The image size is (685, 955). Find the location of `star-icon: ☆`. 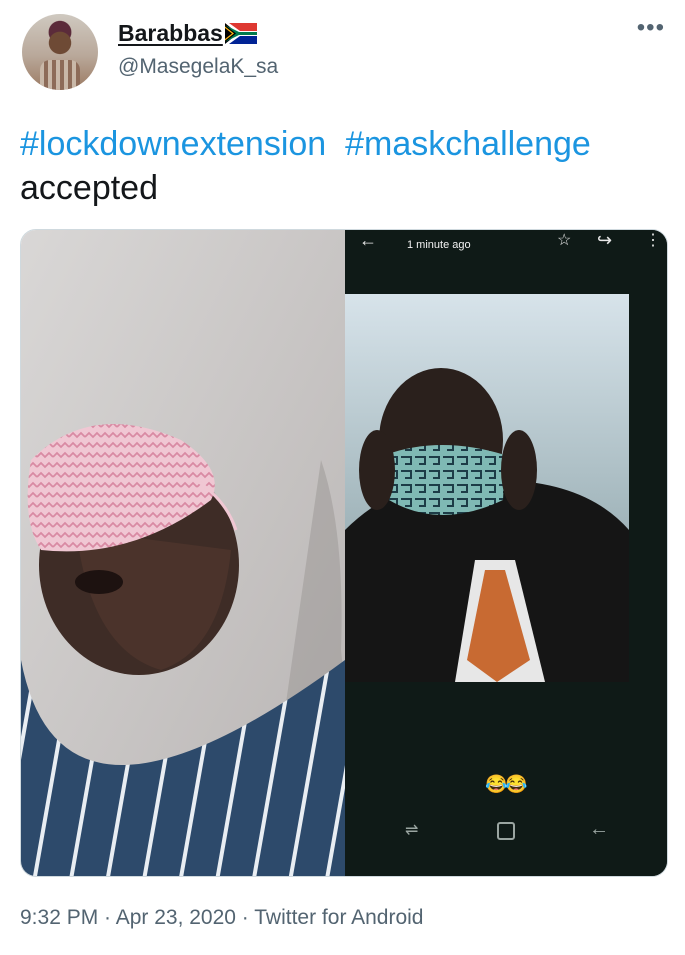

star-icon: ☆ is located at coordinates (564, 240).